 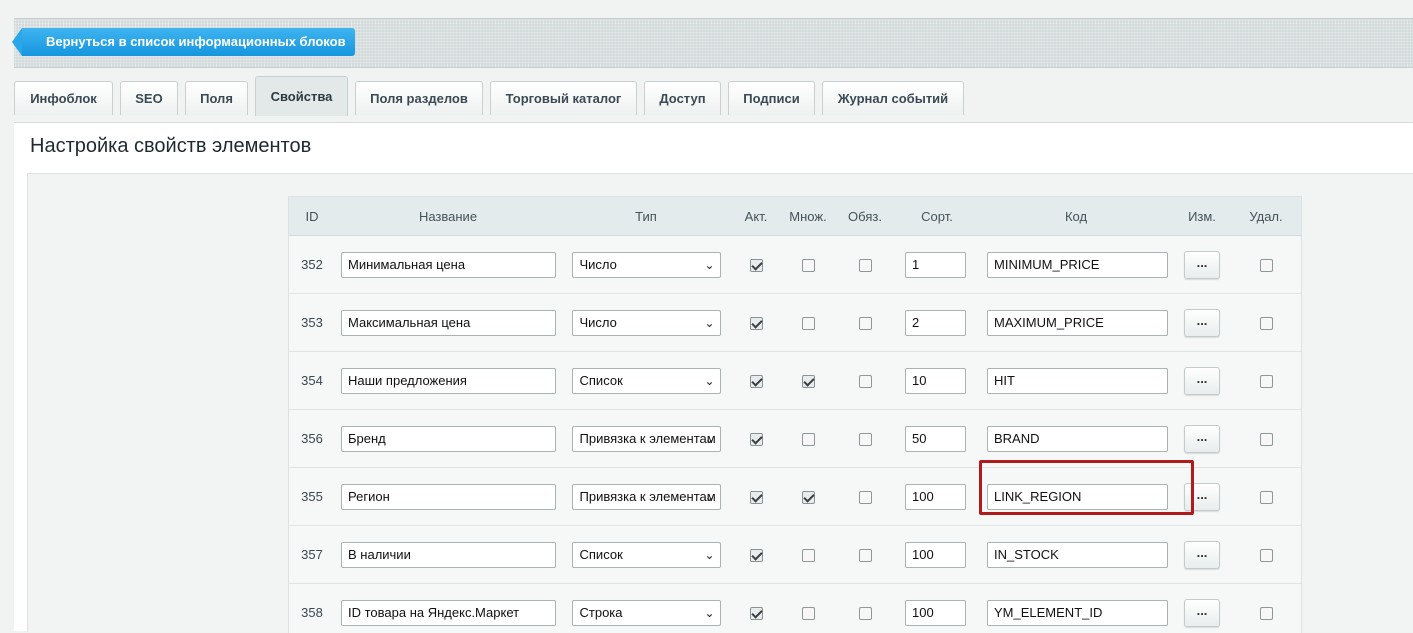 What do you see at coordinates (1077, 323) in the screenshot?
I see `code-input: MAXIMUM_PRICE` at bounding box center [1077, 323].